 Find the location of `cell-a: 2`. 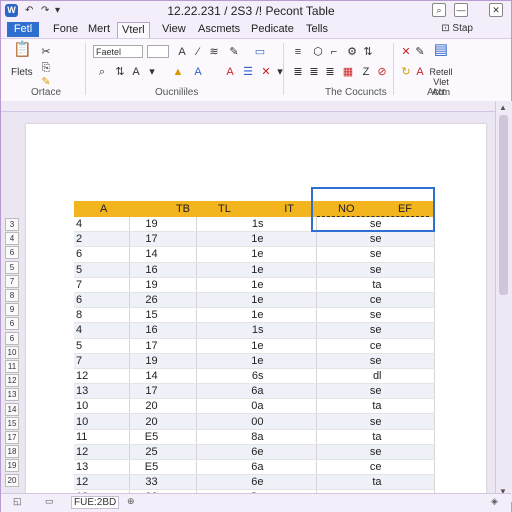

cell-a: 2 is located at coordinates (102, 239).